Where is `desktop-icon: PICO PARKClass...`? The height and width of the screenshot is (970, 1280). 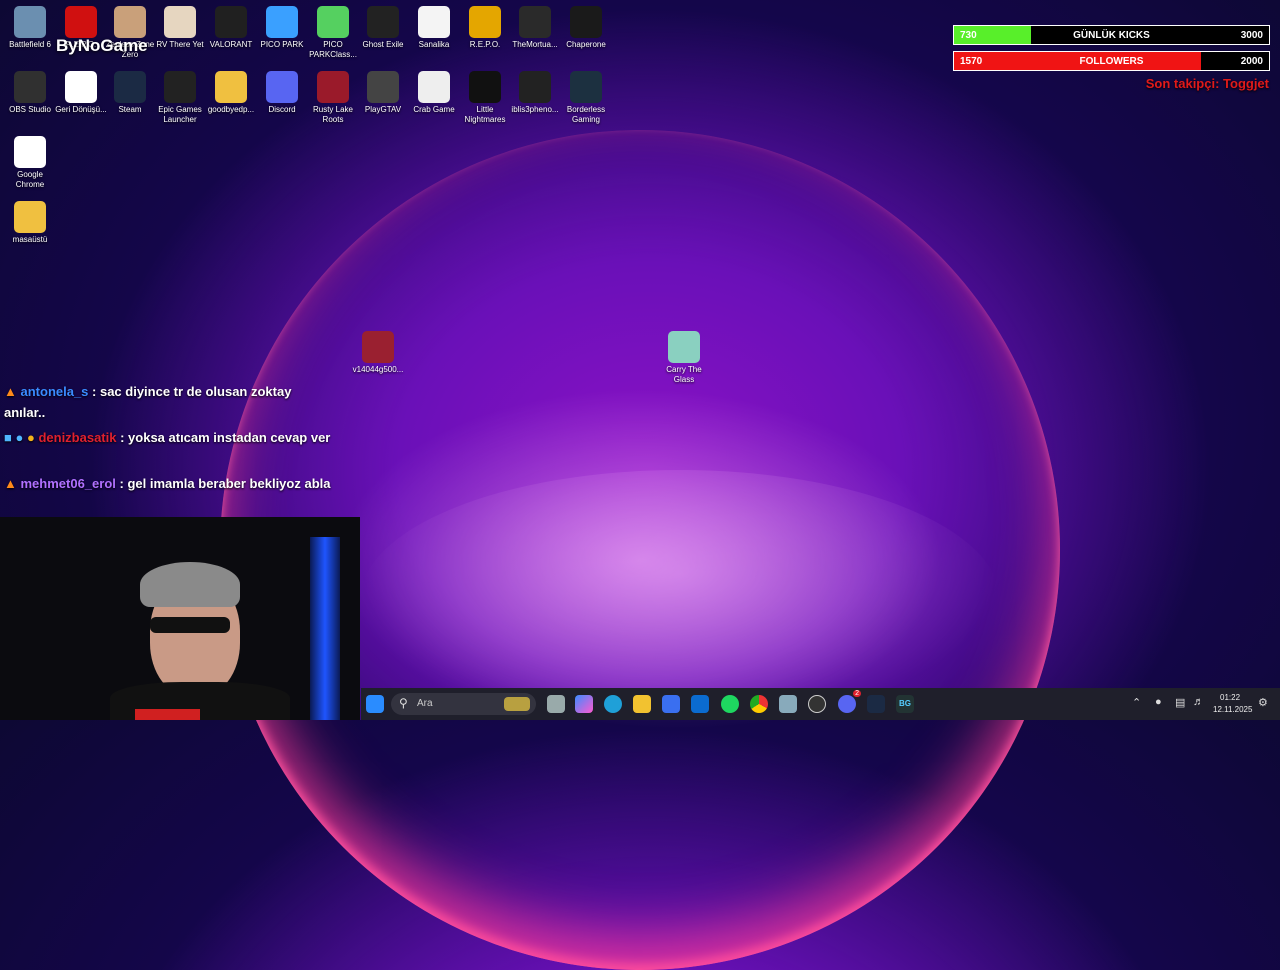 desktop-icon: PICO PARKClass... is located at coordinates (333, 33).